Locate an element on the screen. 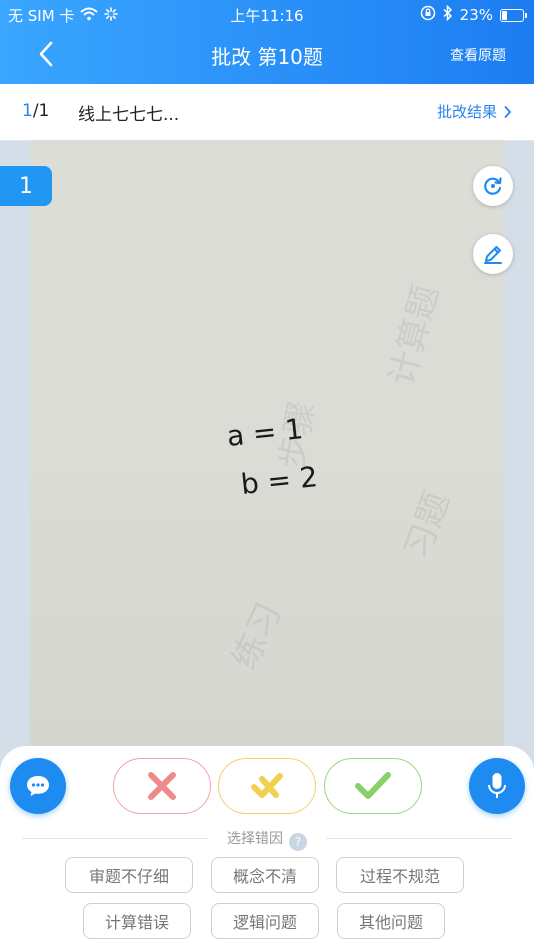 The image size is (534, 950). comment-button is located at coordinates (38, 786).